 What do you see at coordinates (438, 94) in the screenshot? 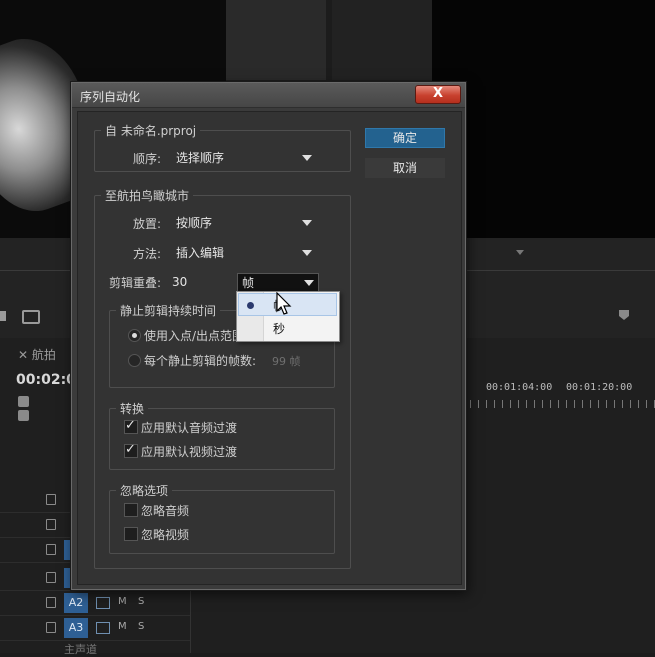
I see `close-button: X` at bounding box center [438, 94].